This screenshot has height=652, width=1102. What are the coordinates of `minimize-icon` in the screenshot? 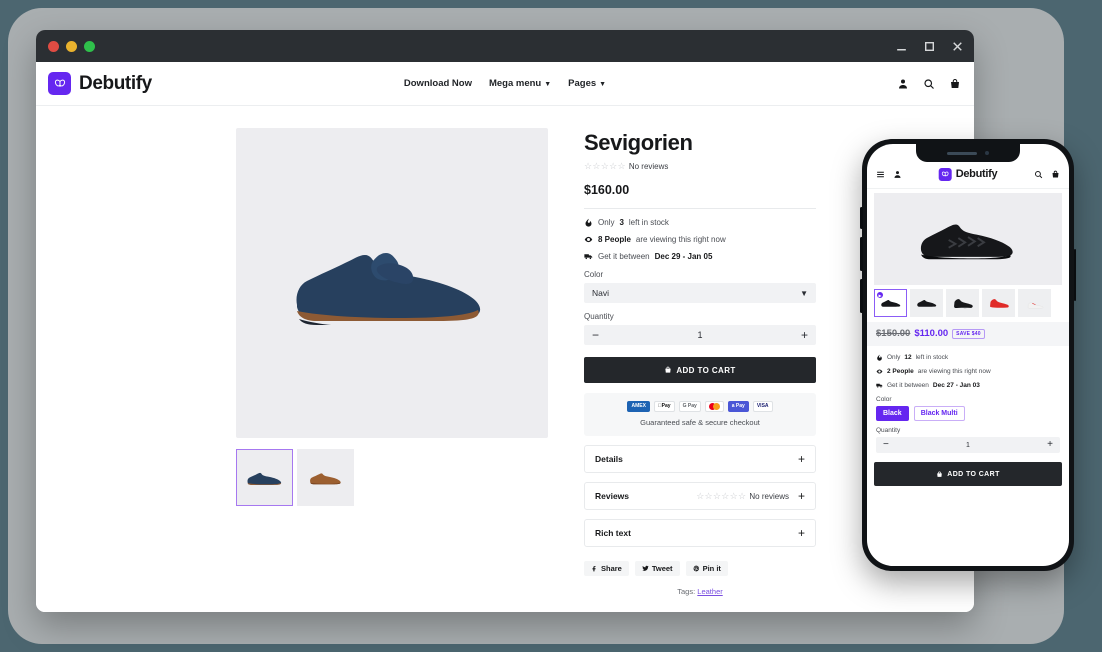 It's located at (901, 46).